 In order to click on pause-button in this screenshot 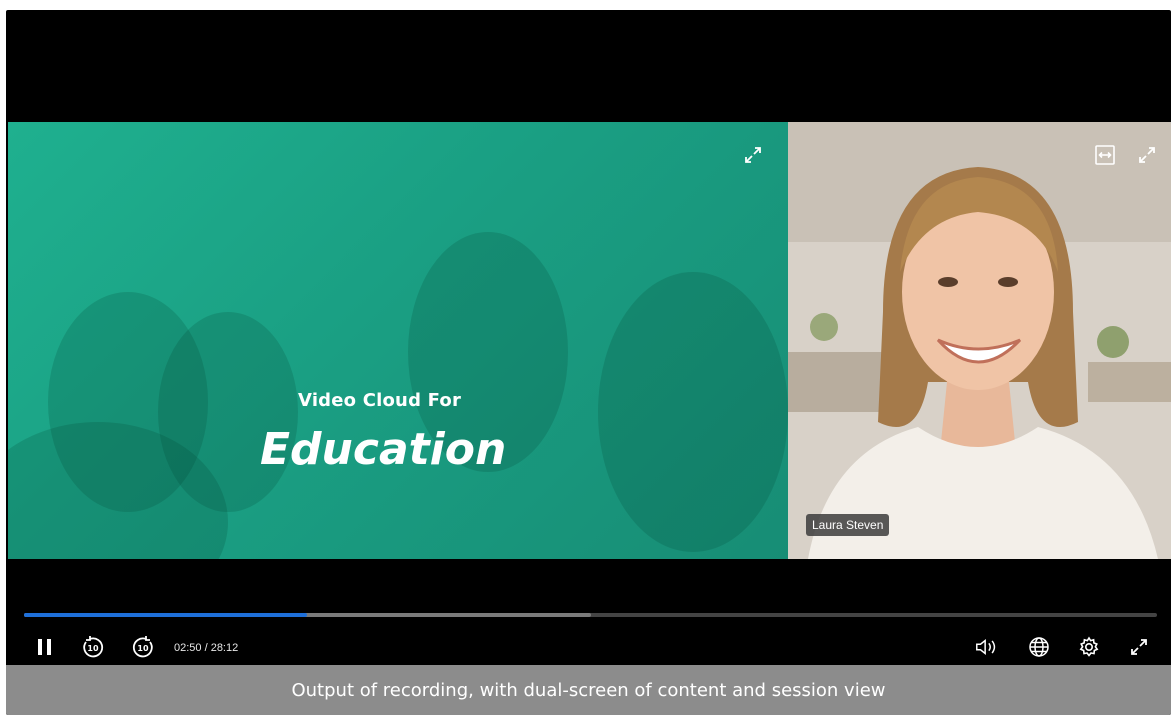, I will do `click(45, 647)`.